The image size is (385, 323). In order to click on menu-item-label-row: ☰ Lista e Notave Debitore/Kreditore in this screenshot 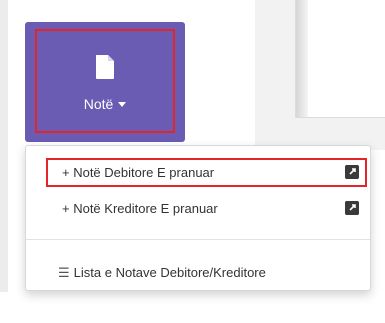, I will do `click(162, 273)`.